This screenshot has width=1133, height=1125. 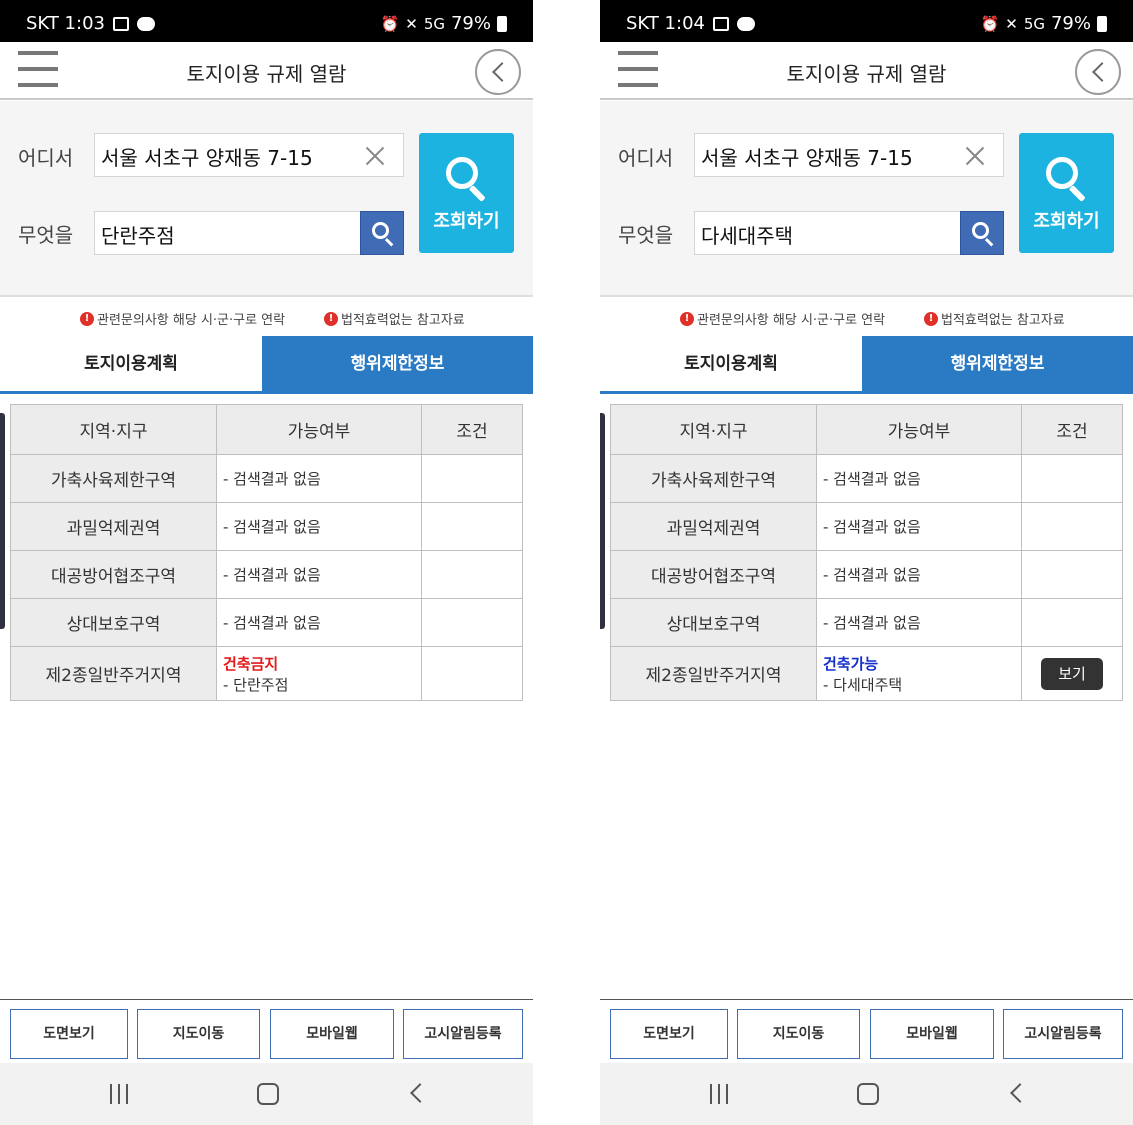 I want to click on what-input: 다세대주택, so click(x=849, y=233).